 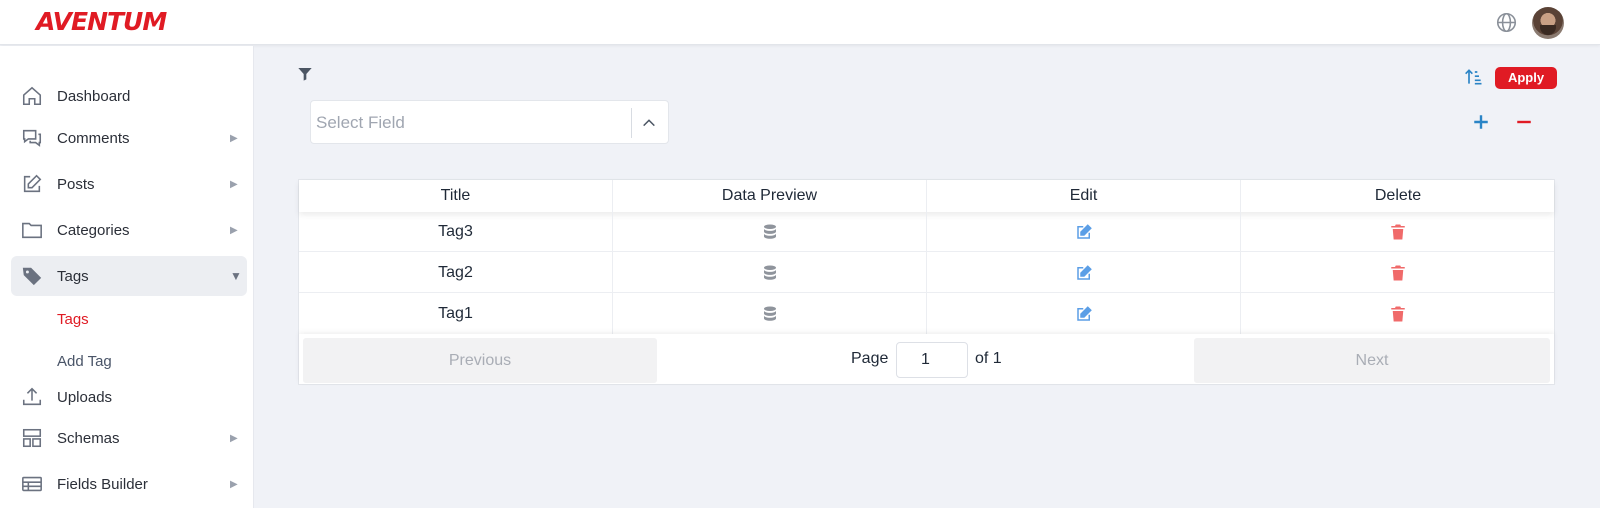 What do you see at coordinates (800, 22) in the screenshot?
I see `top-bar: AVENTUM` at bounding box center [800, 22].